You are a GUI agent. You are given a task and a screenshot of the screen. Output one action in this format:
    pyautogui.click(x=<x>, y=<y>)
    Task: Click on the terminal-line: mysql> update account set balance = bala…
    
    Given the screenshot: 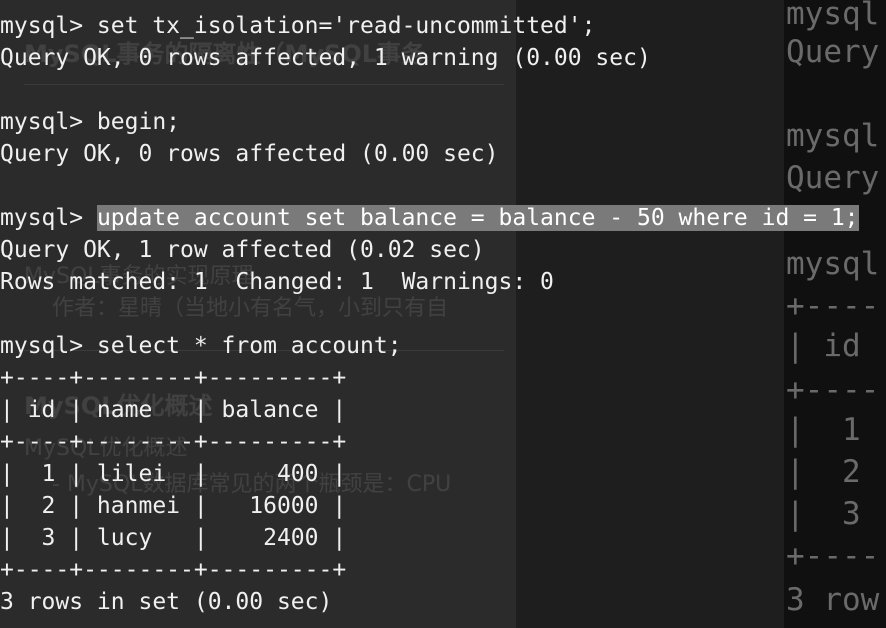 What is the action you would take?
    pyautogui.click(x=429, y=218)
    